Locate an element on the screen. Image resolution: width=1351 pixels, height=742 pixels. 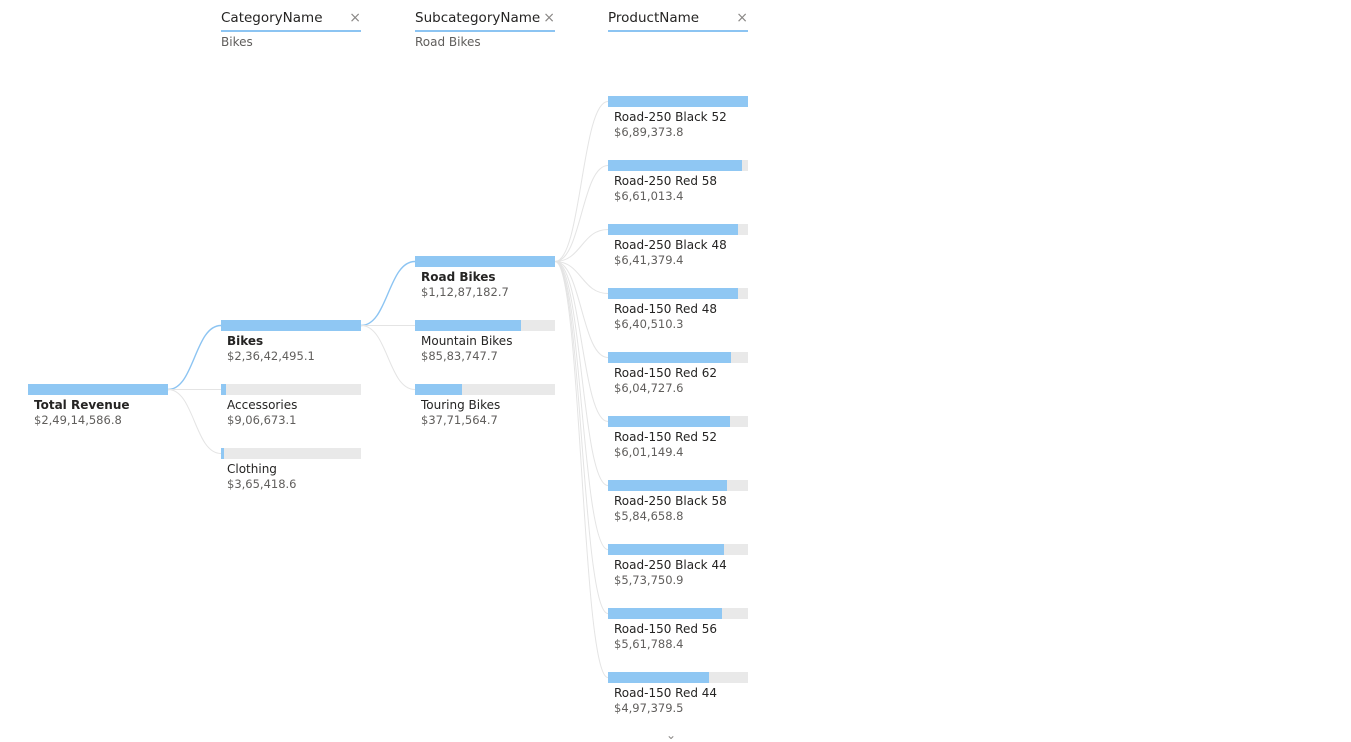
tree-node-category: Accessories $9,06,673.1 is located at coordinates (291, 408).